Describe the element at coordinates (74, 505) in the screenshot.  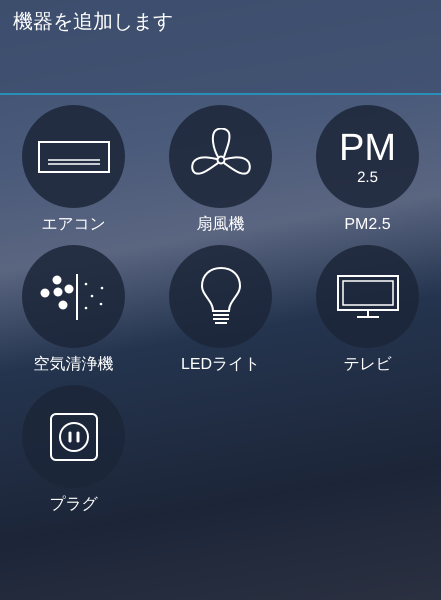
I see `device-label: プラグ` at that location.